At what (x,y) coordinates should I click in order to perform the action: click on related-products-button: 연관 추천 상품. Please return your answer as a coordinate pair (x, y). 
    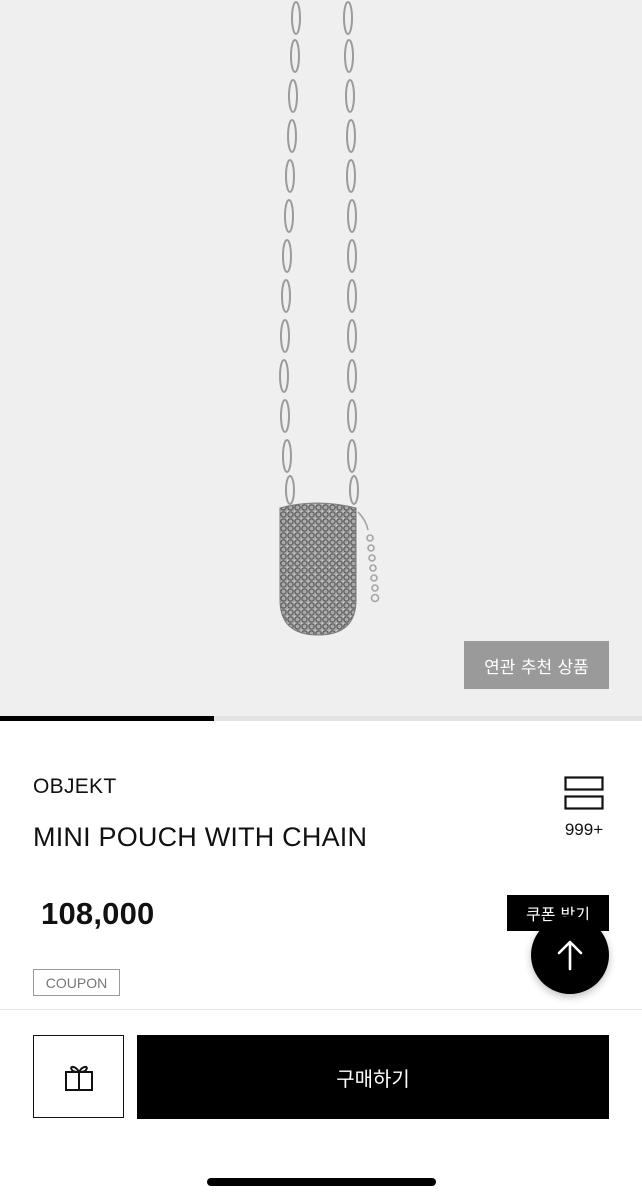
    Looking at the image, I should click on (536, 665).